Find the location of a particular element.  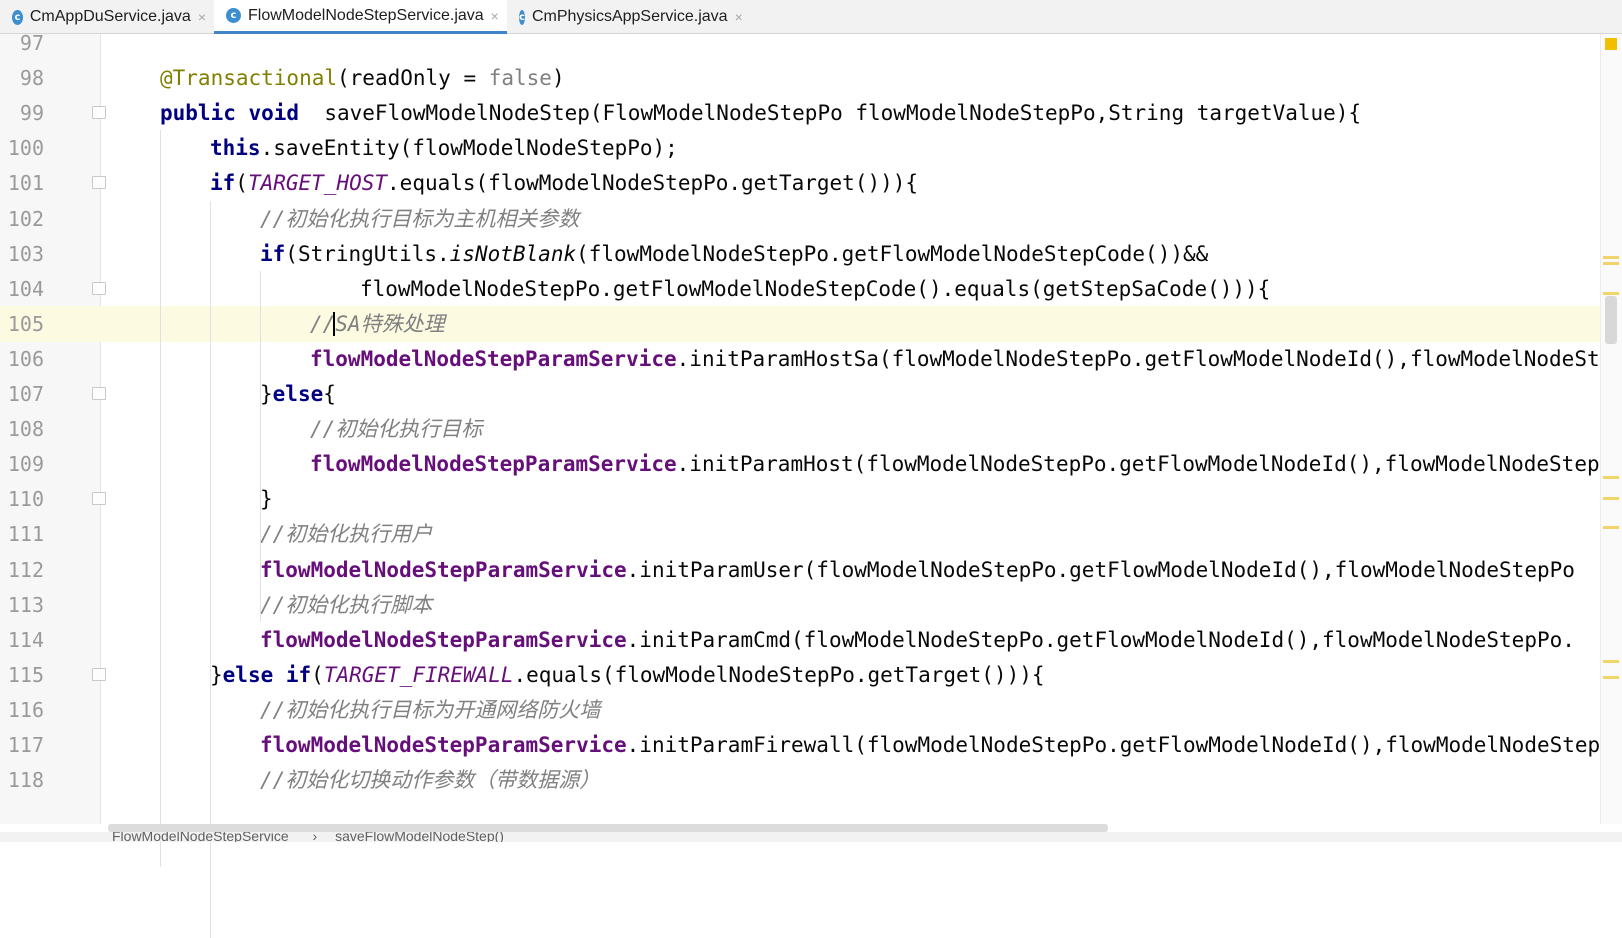

code-line: 107 }else{ is located at coordinates (800, 394).